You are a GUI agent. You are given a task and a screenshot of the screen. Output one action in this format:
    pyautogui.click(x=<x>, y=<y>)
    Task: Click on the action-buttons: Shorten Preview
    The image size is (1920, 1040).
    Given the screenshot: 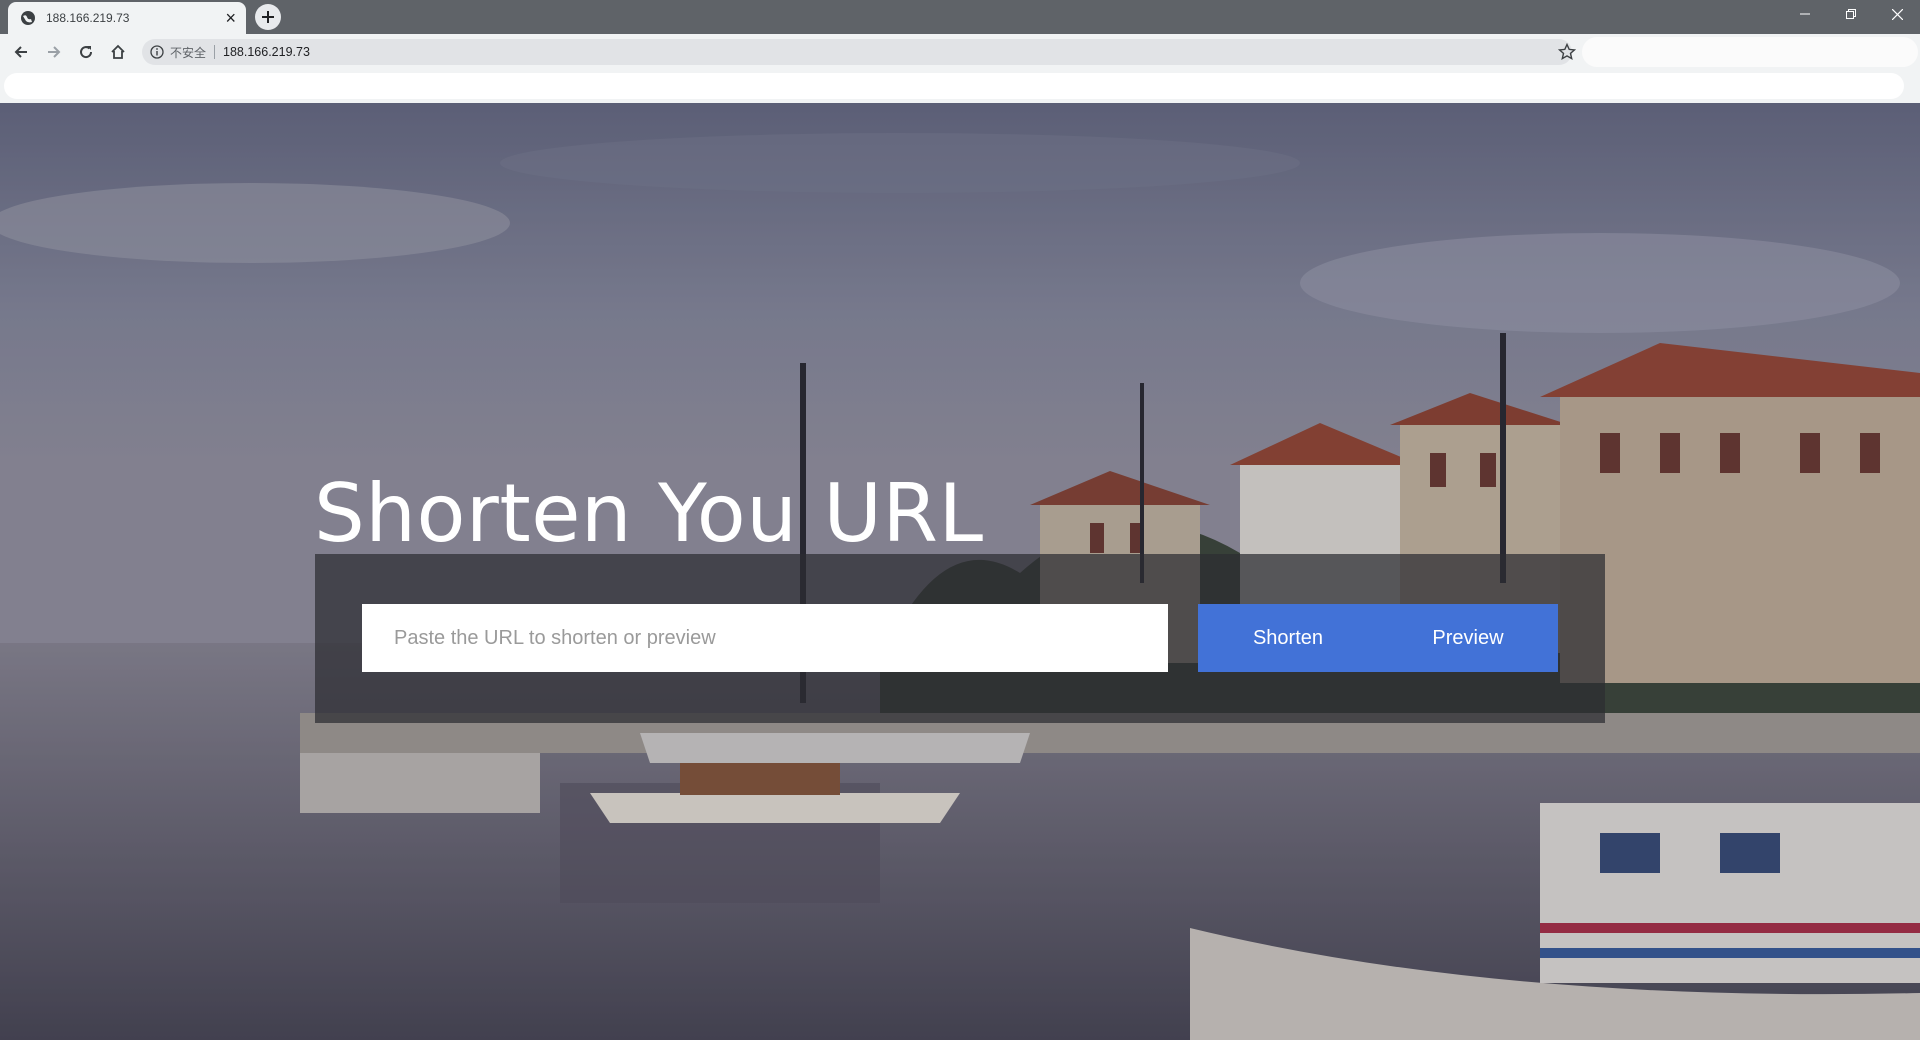 What is the action you would take?
    pyautogui.click(x=1378, y=638)
    